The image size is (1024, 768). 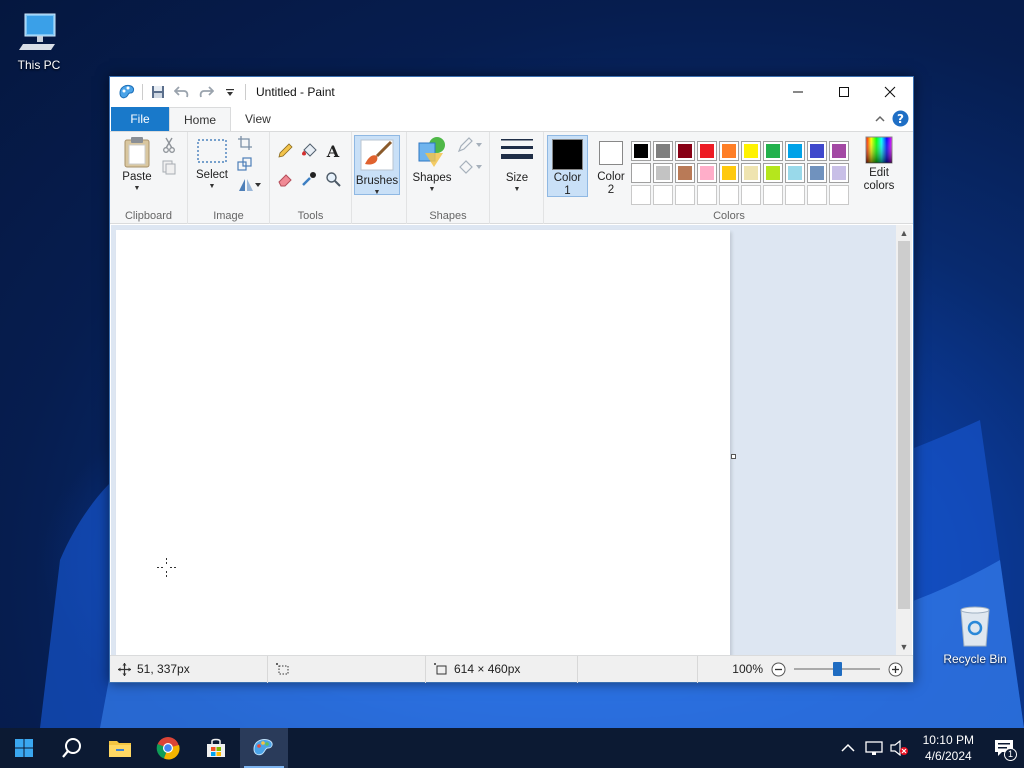 What do you see at coordinates (200, 119) in the screenshot?
I see `tab-home: Home` at bounding box center [200, 119].